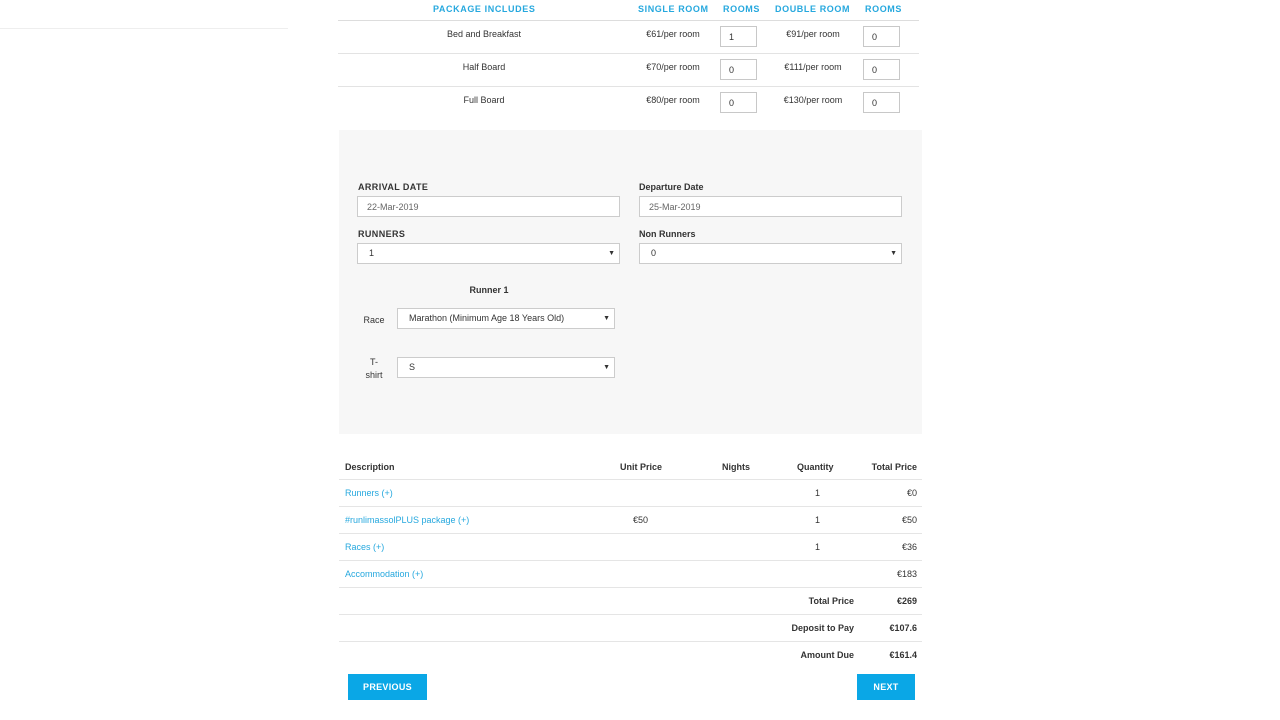 The image size is (1280, 720). Describe the element at coordinates (144, 28) in the screenshot. I see `left-divider` at that location.